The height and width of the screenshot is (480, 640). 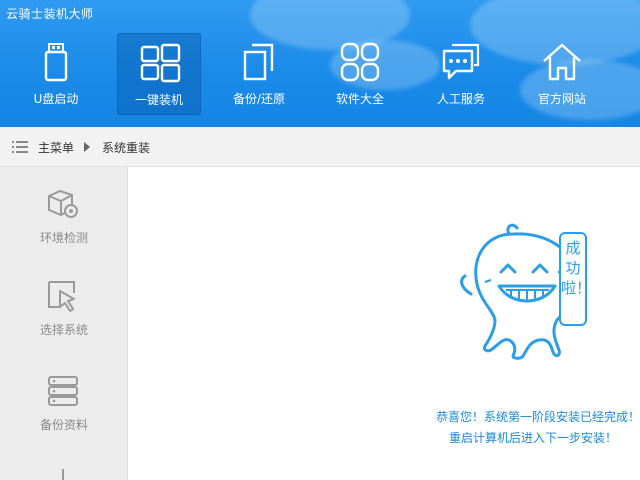 I want to click on cursor-select-icon, so click(x=61, y=296).